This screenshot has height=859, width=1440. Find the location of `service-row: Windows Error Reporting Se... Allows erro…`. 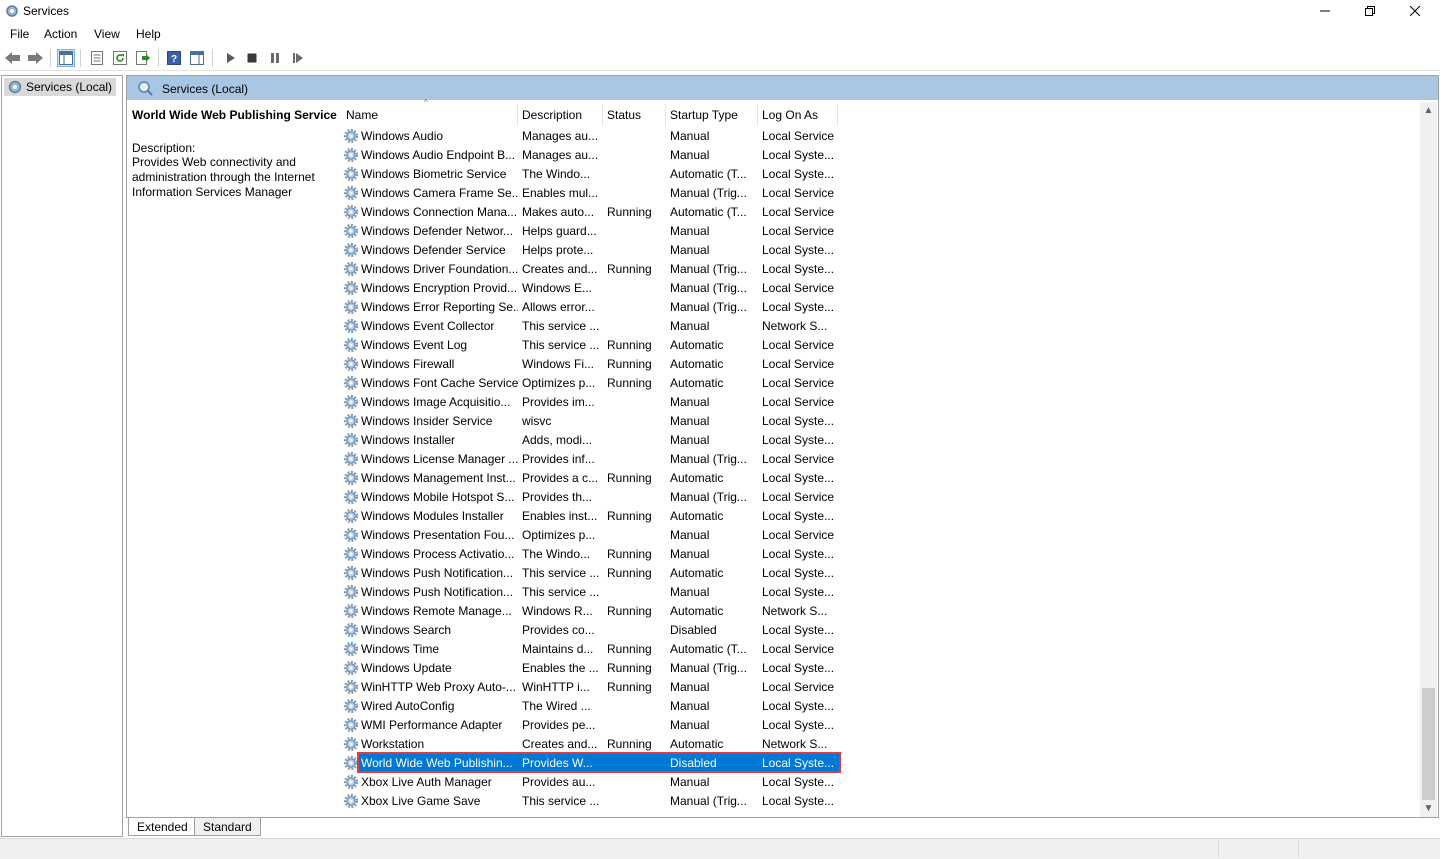

service-row: Windows Error Reporting Se... Allows erro… is located at coordinates (591, 307).